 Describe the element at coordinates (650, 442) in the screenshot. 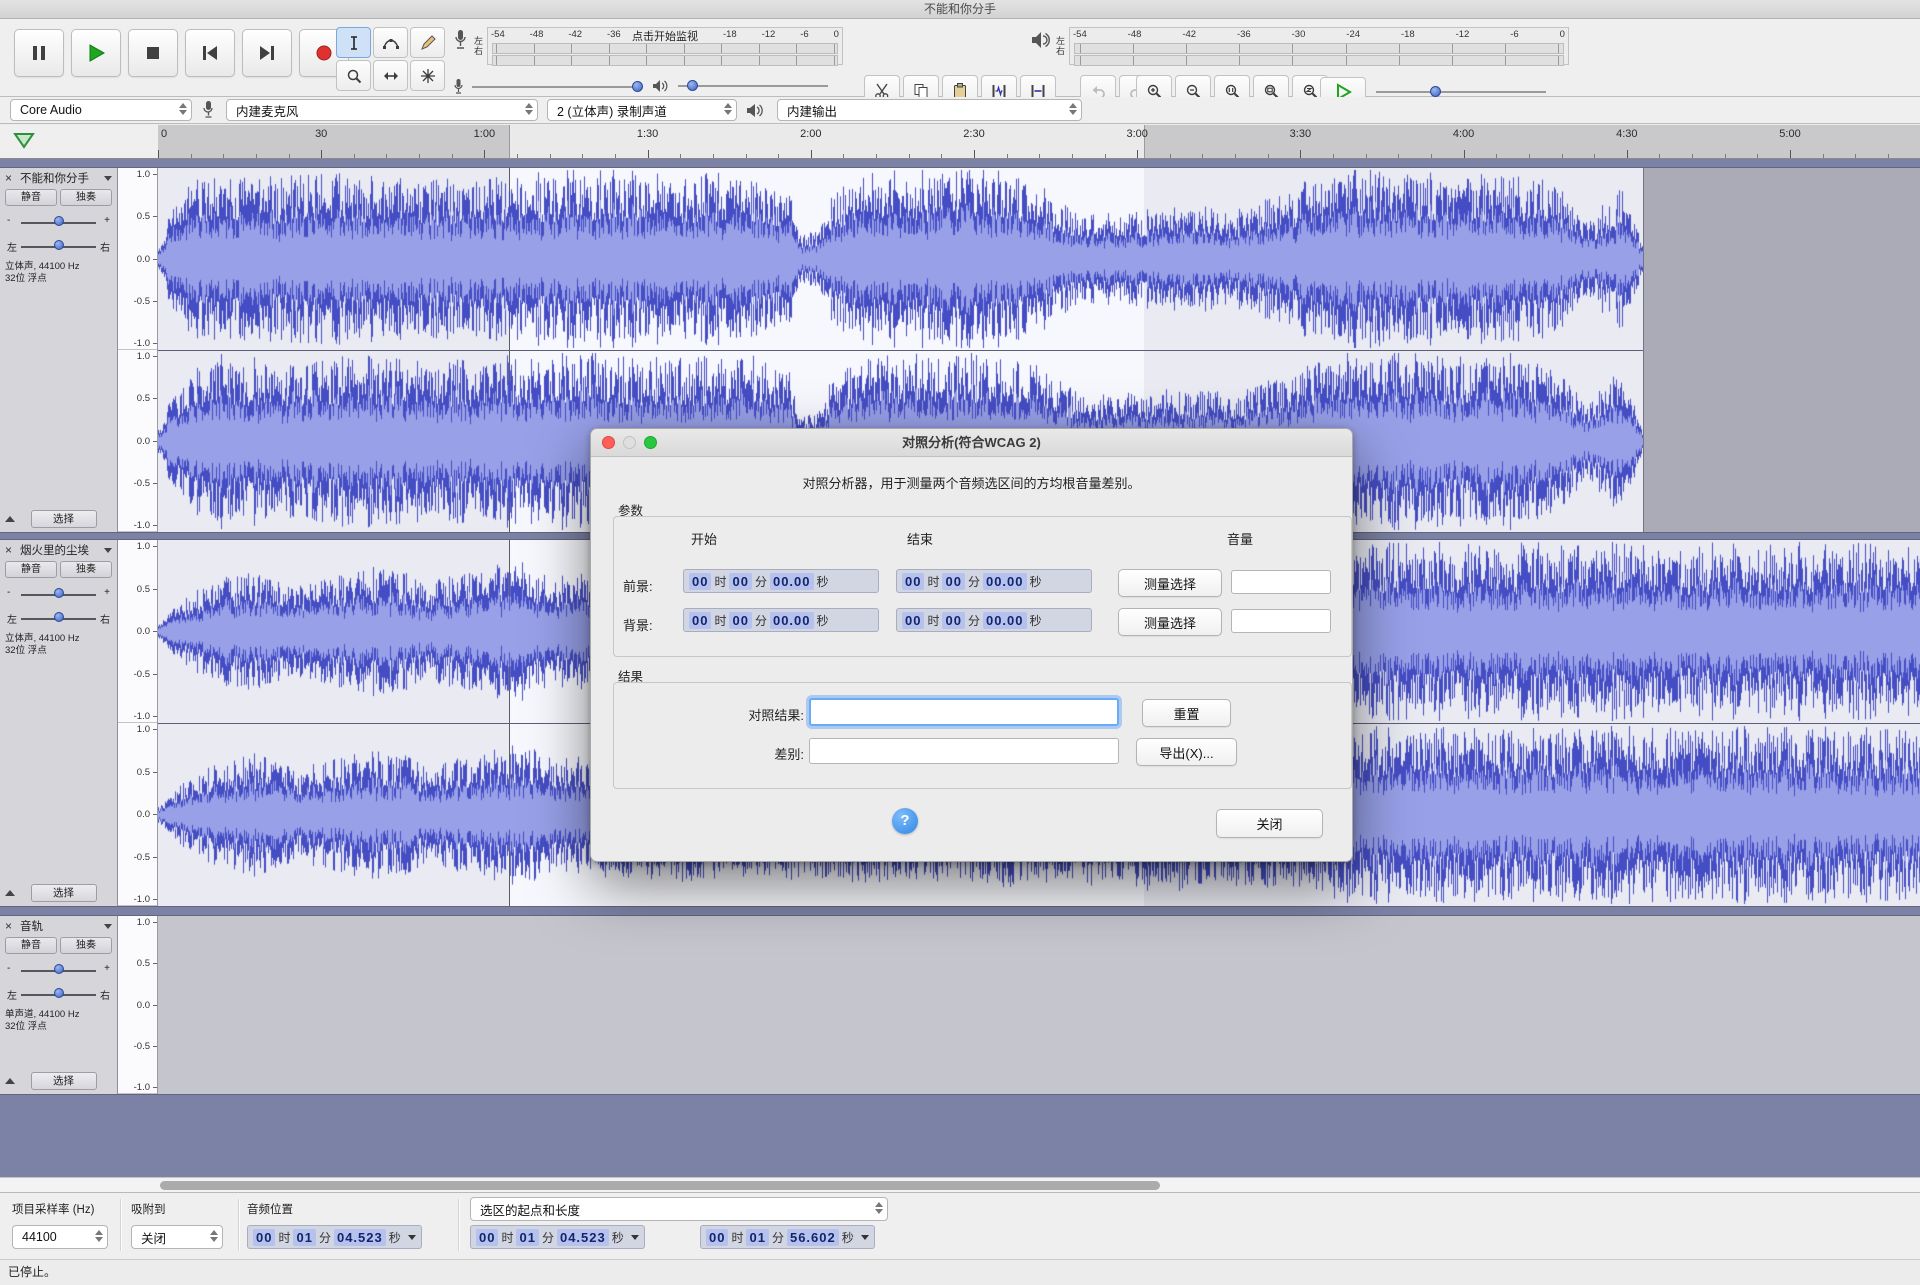

I see `zoom-window-icon` at that location.